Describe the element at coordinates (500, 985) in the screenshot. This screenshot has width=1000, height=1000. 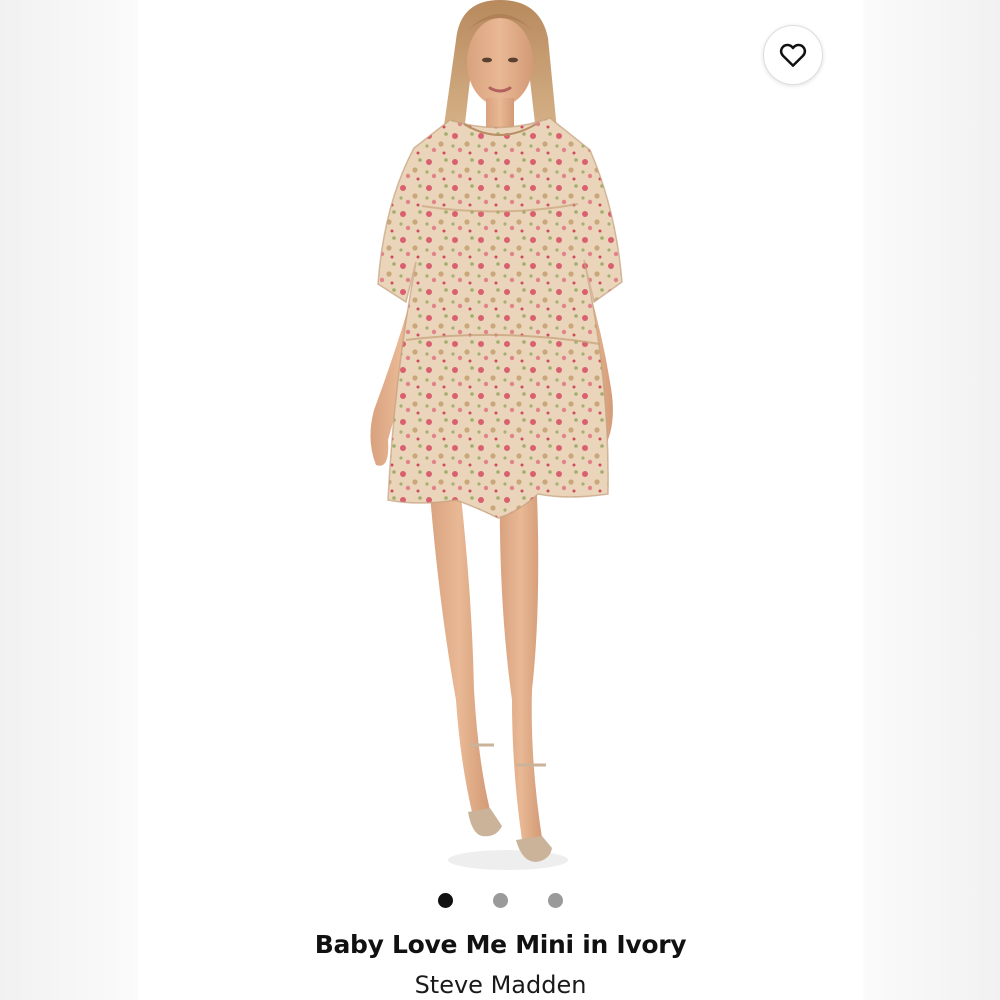
I see `brand-name: Steve Madden` at that location.